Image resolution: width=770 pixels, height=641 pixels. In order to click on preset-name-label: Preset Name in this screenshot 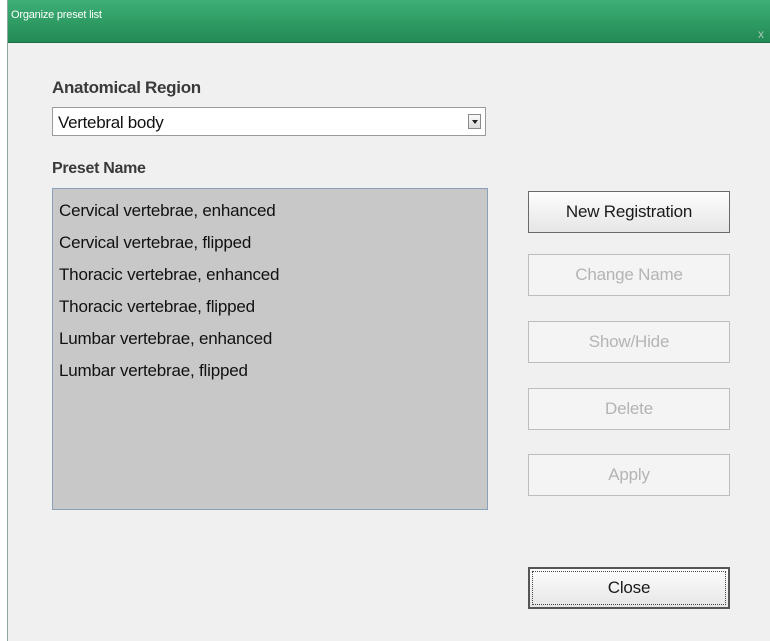, I will do `click(99, 168)`.